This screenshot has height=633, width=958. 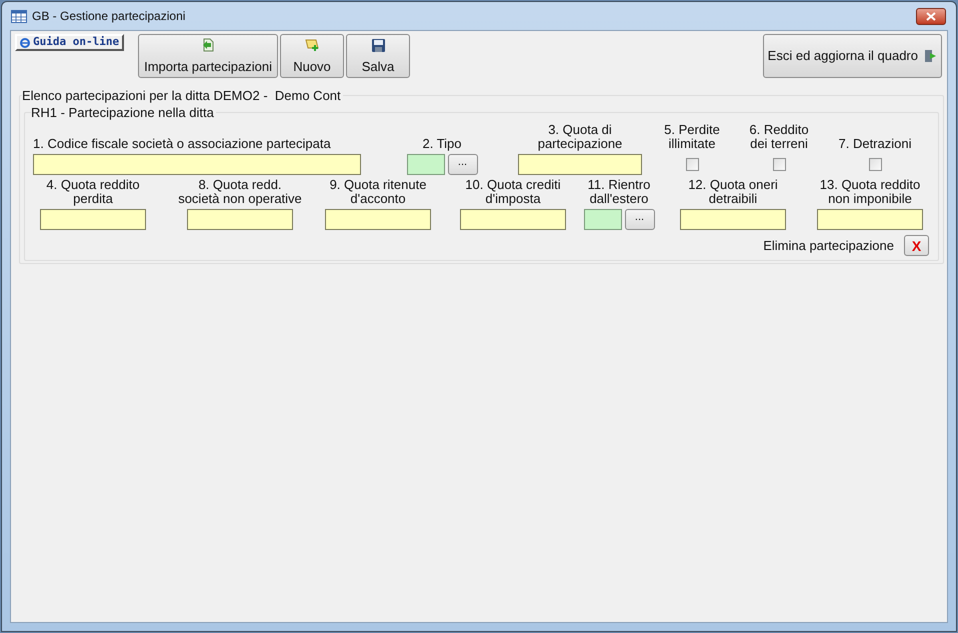 I want to click on delete-button: X, so click(x=916, y=245).